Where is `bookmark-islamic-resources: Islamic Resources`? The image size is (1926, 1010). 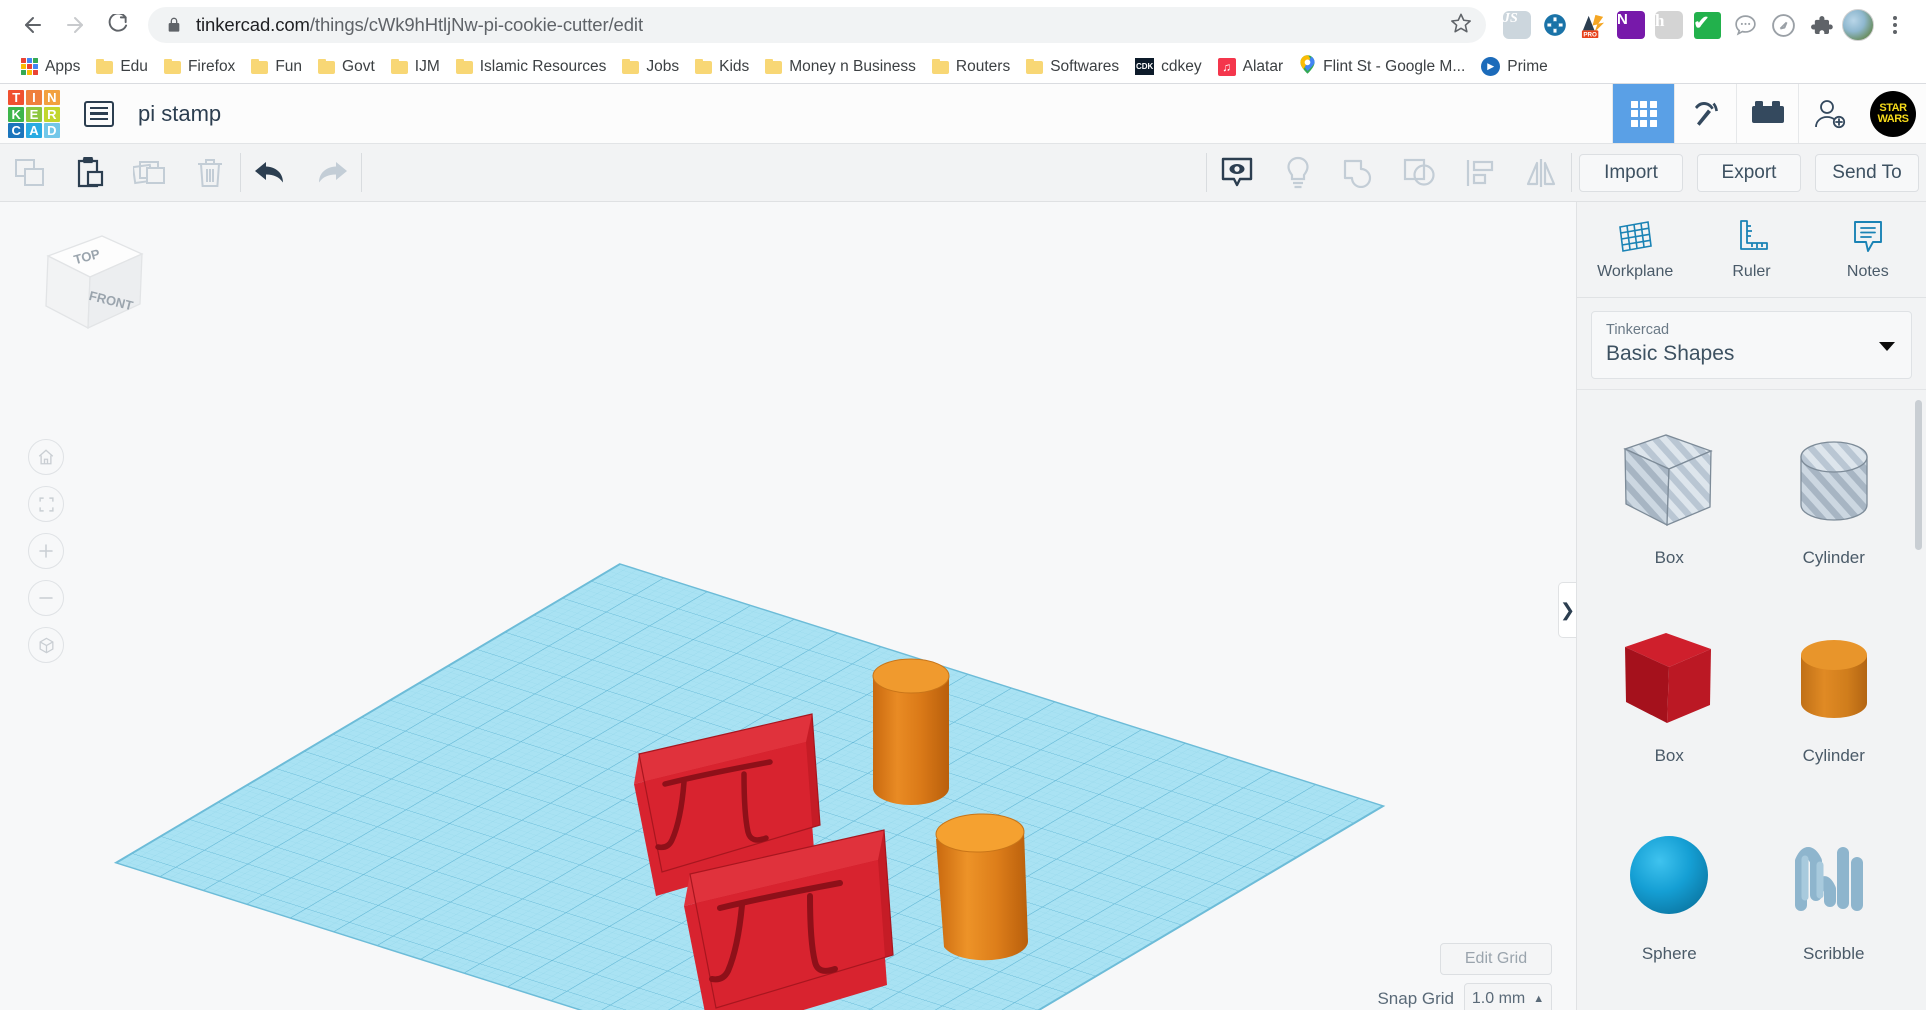 bookmark-islamic-resources: Islamic Resources is located at coordinates (531, 67).